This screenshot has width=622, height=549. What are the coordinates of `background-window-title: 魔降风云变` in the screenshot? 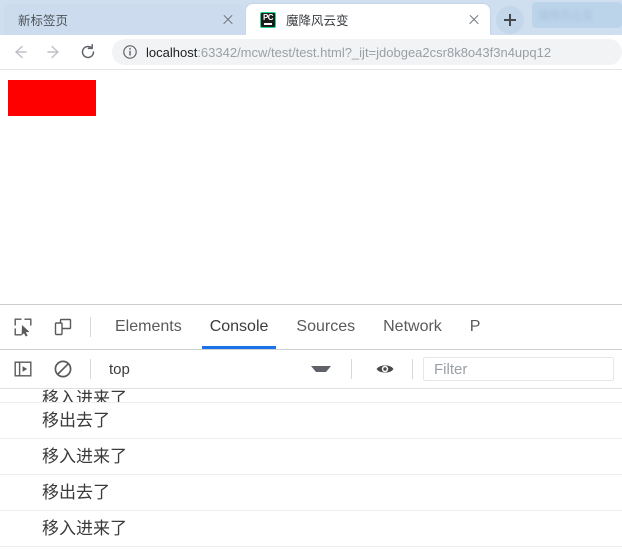 It's located at (565, 16).